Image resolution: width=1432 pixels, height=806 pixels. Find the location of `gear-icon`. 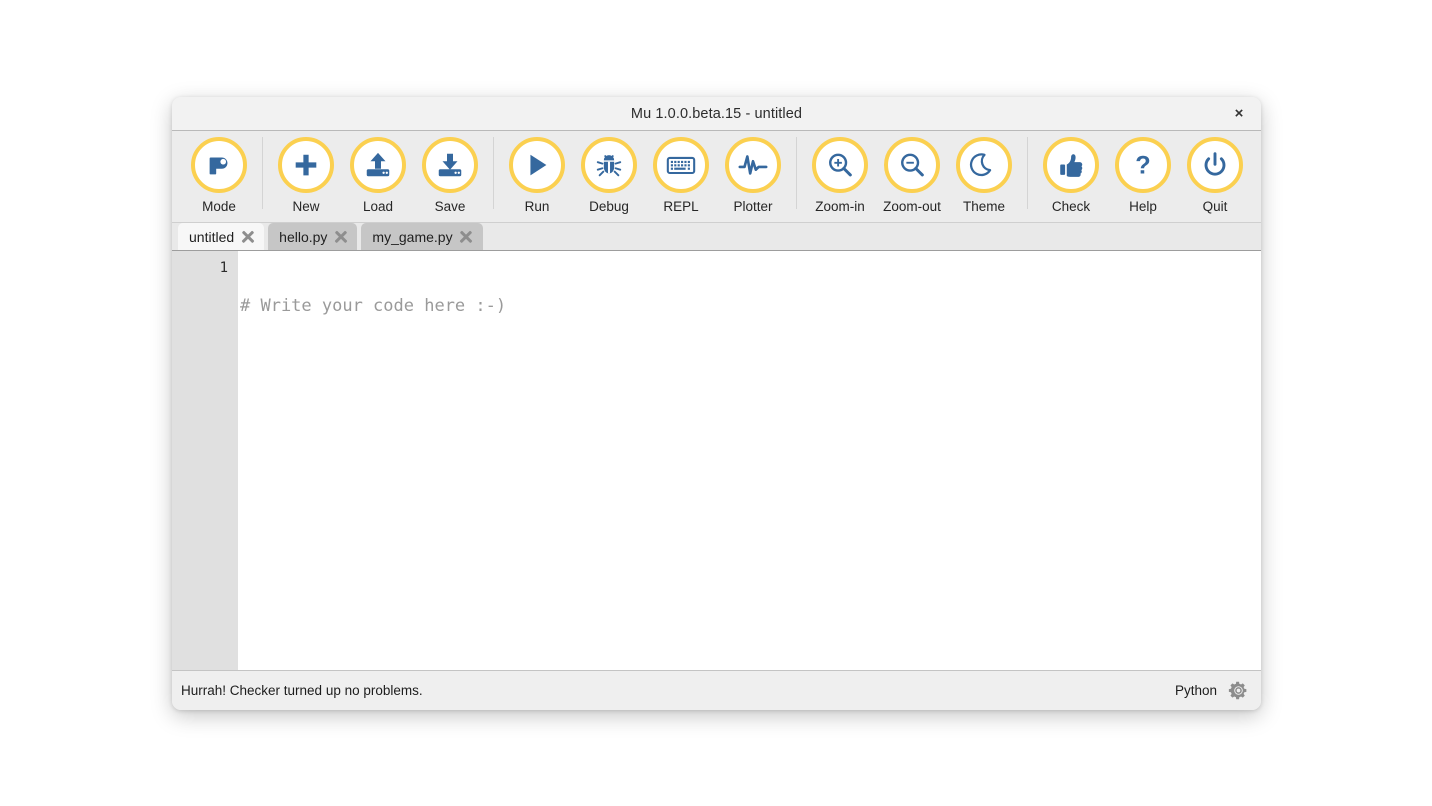

gear-icon is located at coordinates (1238, 690).